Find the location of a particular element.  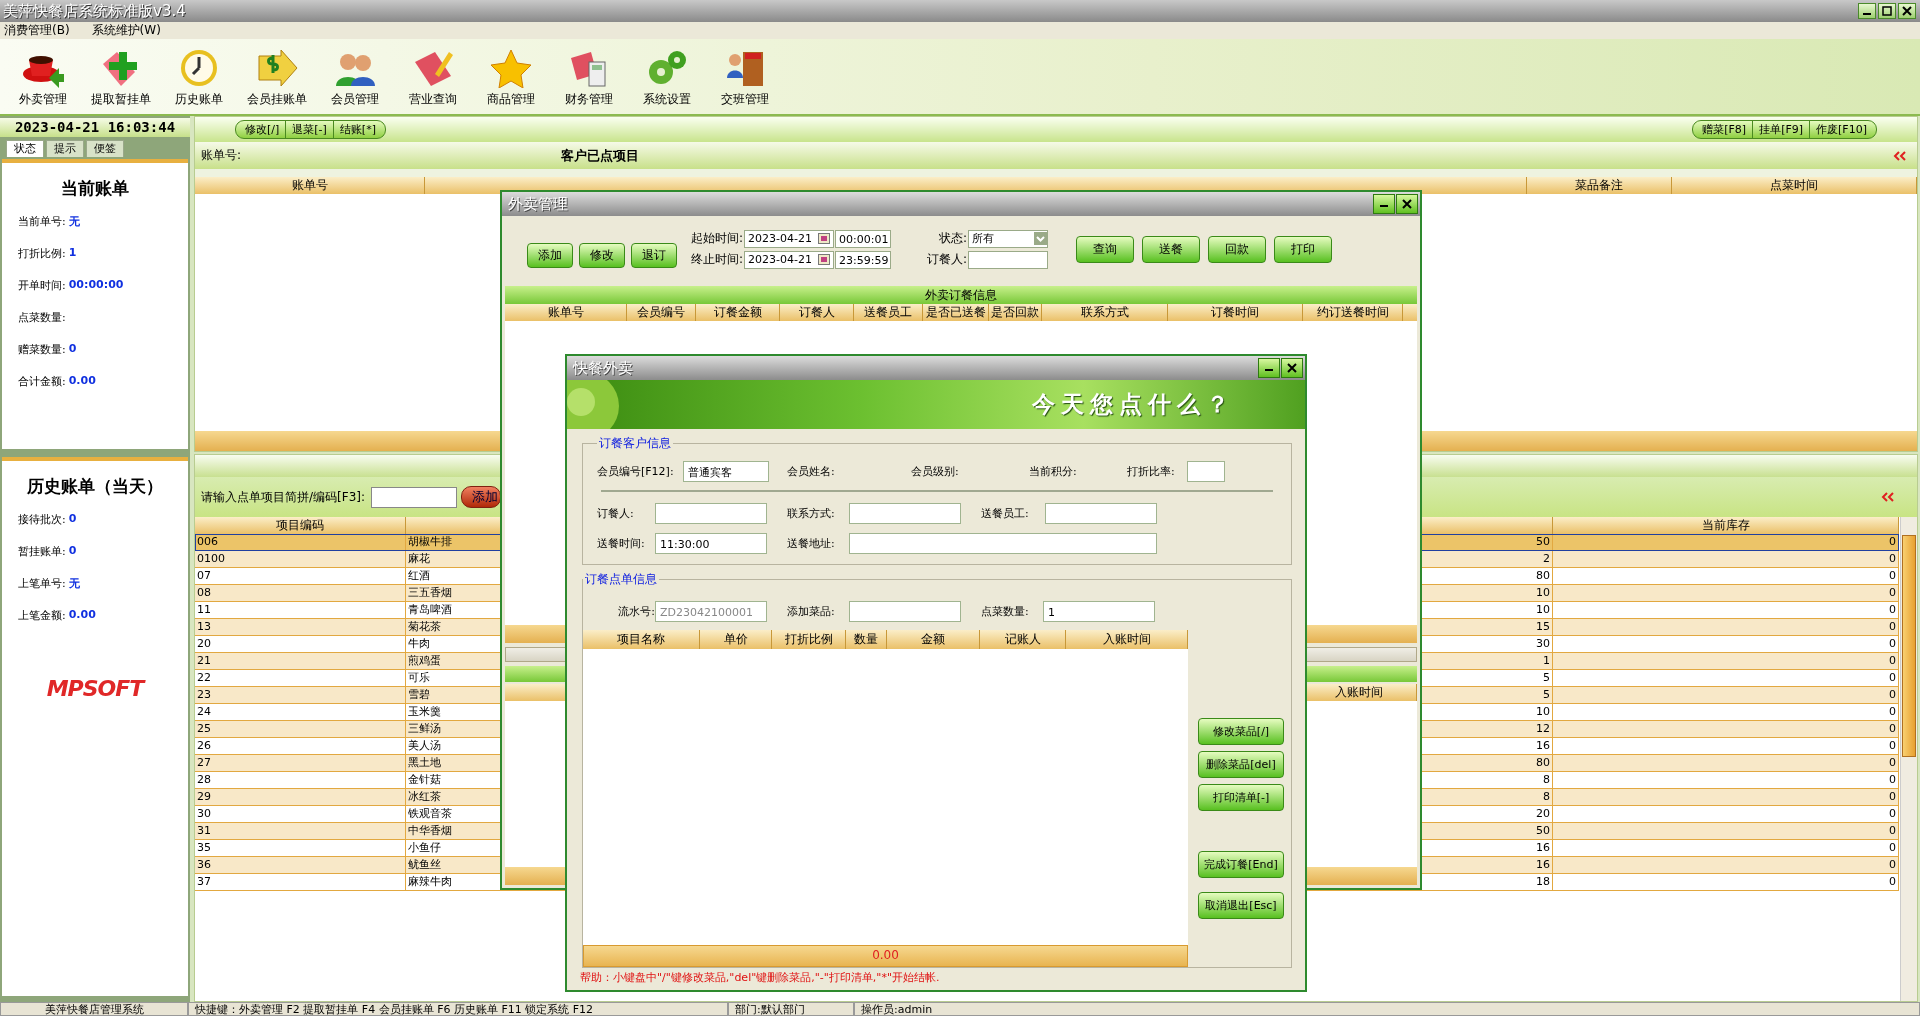

field-value: 0 is located at coordinates (72, 551).